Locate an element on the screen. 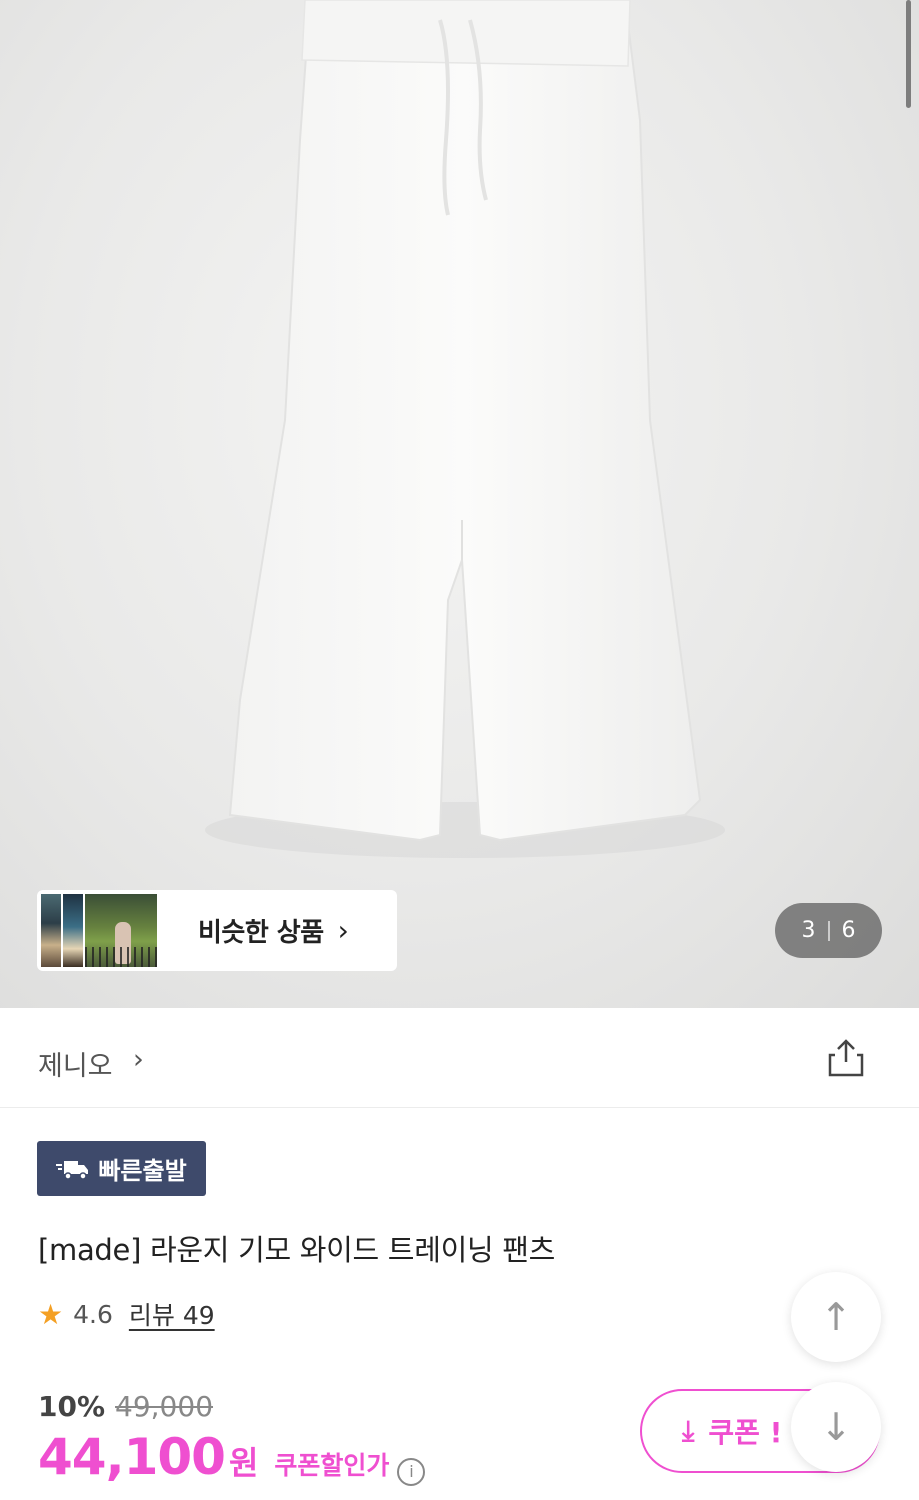  brand-link: 제니오 is located at coordinates (75, 1063).